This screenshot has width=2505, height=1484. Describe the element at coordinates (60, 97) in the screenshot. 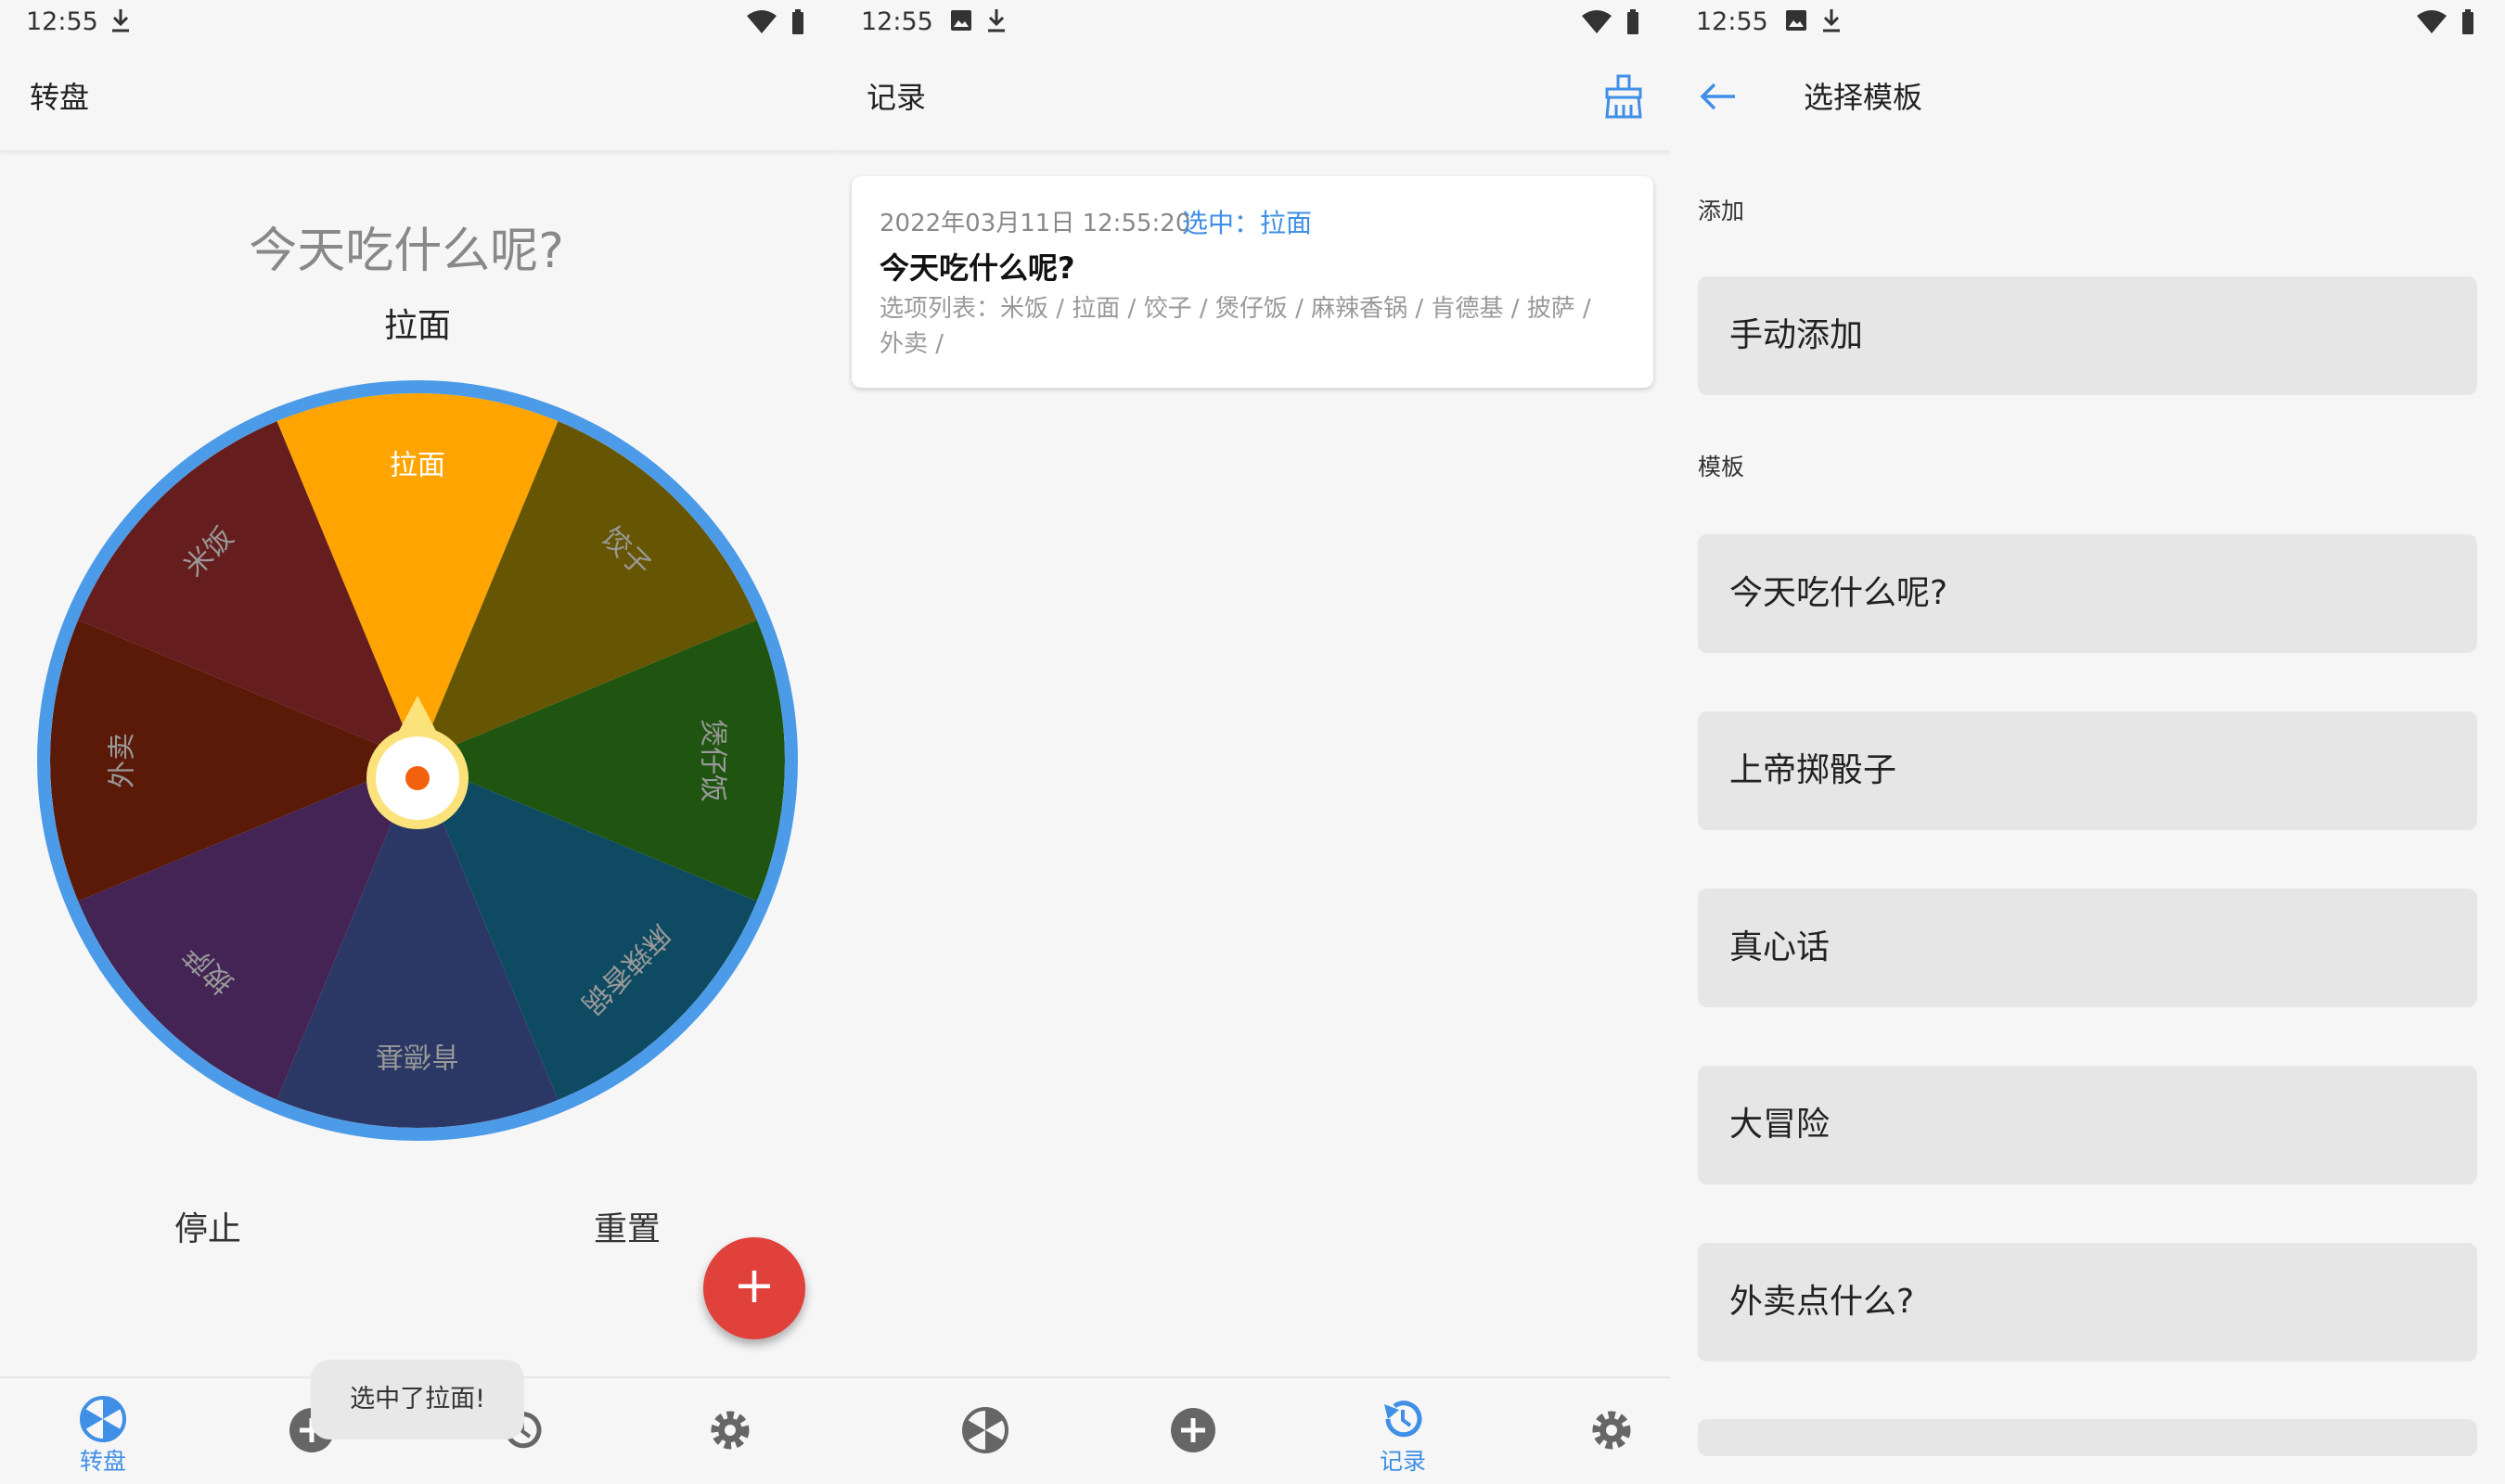

I see `page-title: 转盘` at that location.